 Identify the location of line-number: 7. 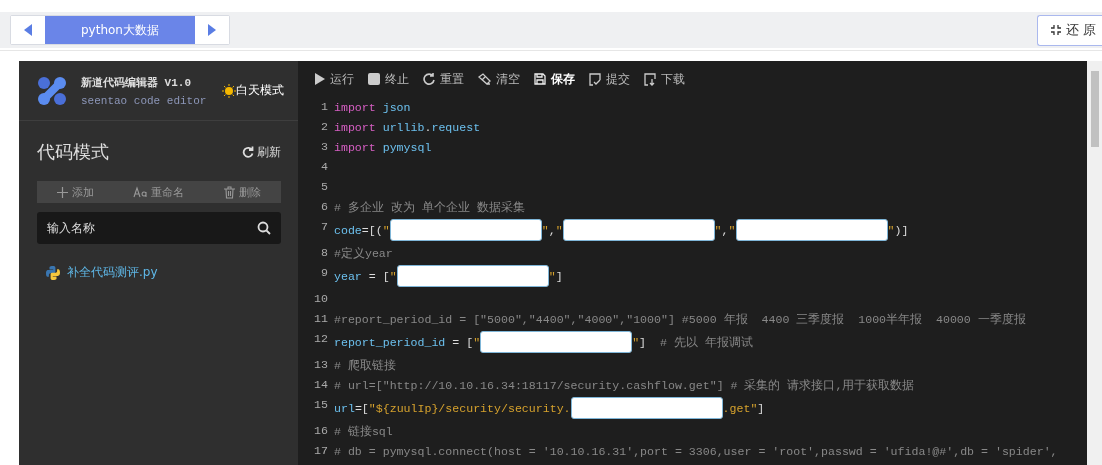
(324, 227).